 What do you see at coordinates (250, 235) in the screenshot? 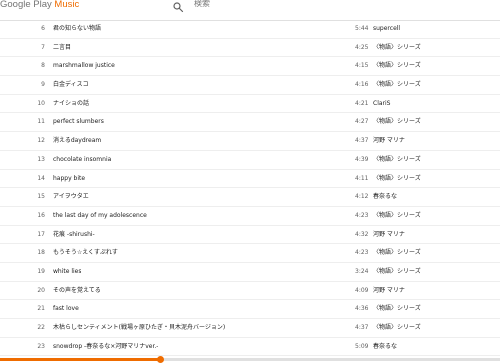
I see `track-row: 17 花痕 -shirushi- 4:32 河野 マリナ` at bounding box center [250, 235].